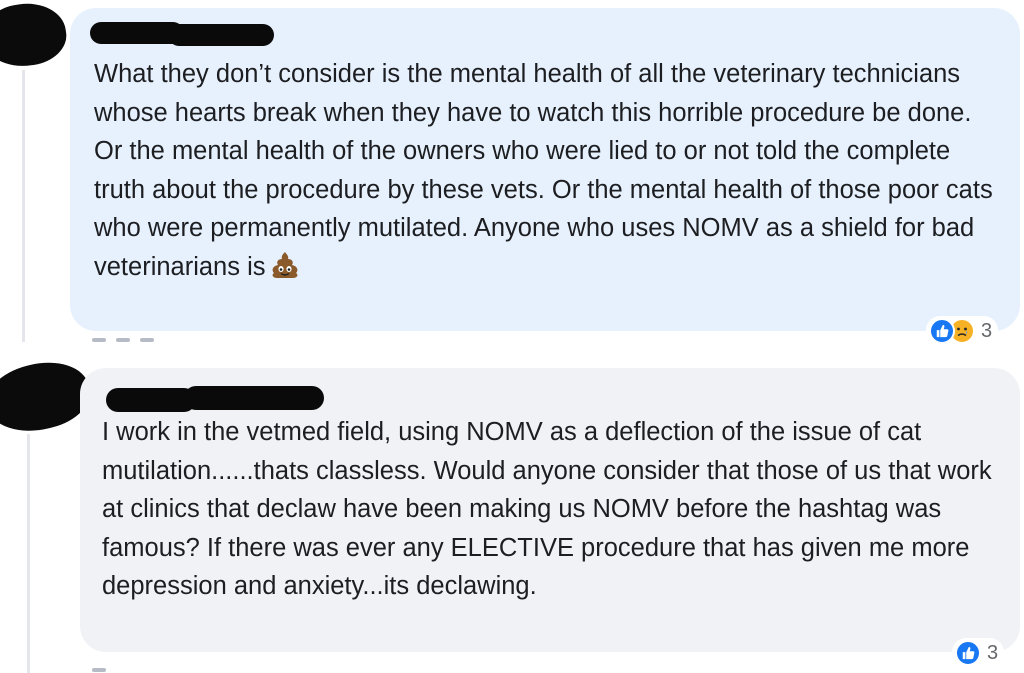 The image size is (1024, 673). I want to click on comment-actions-cropped, so click(99, 670).